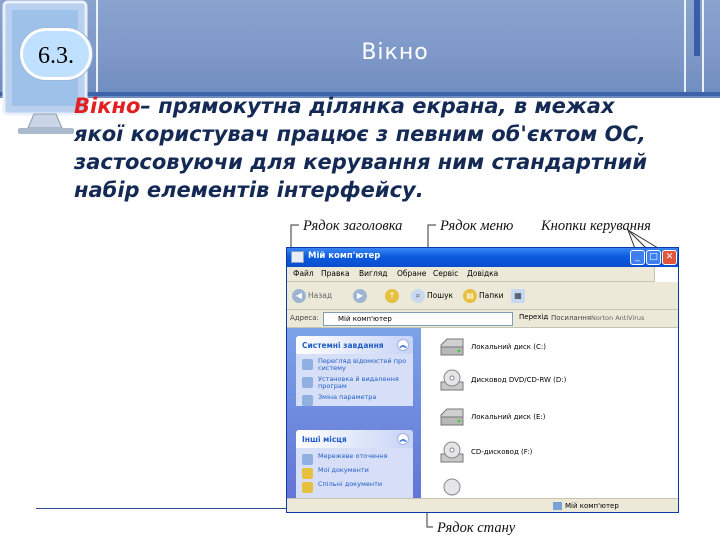 The image size is (720, 540). I want to click on other-places-title: Інші місця, so click(324, 439).